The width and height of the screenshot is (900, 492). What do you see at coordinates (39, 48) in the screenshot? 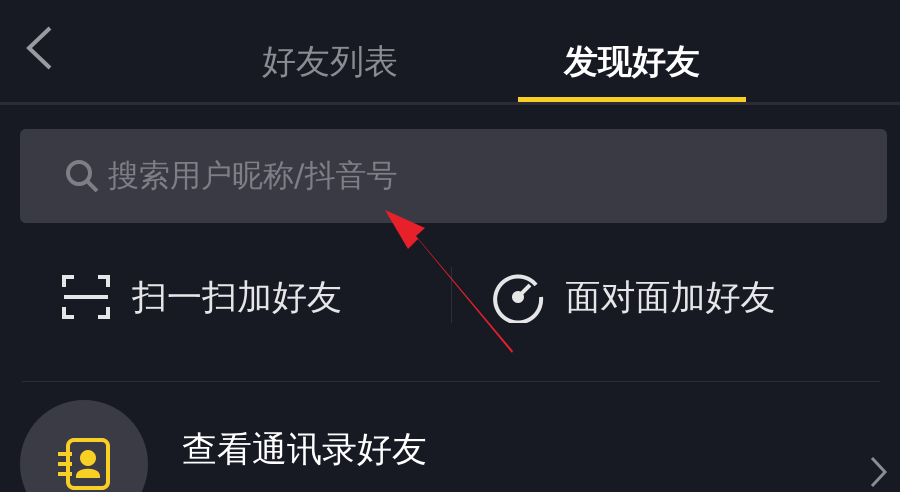
I see `back-button` at bounding box center [39, 48].